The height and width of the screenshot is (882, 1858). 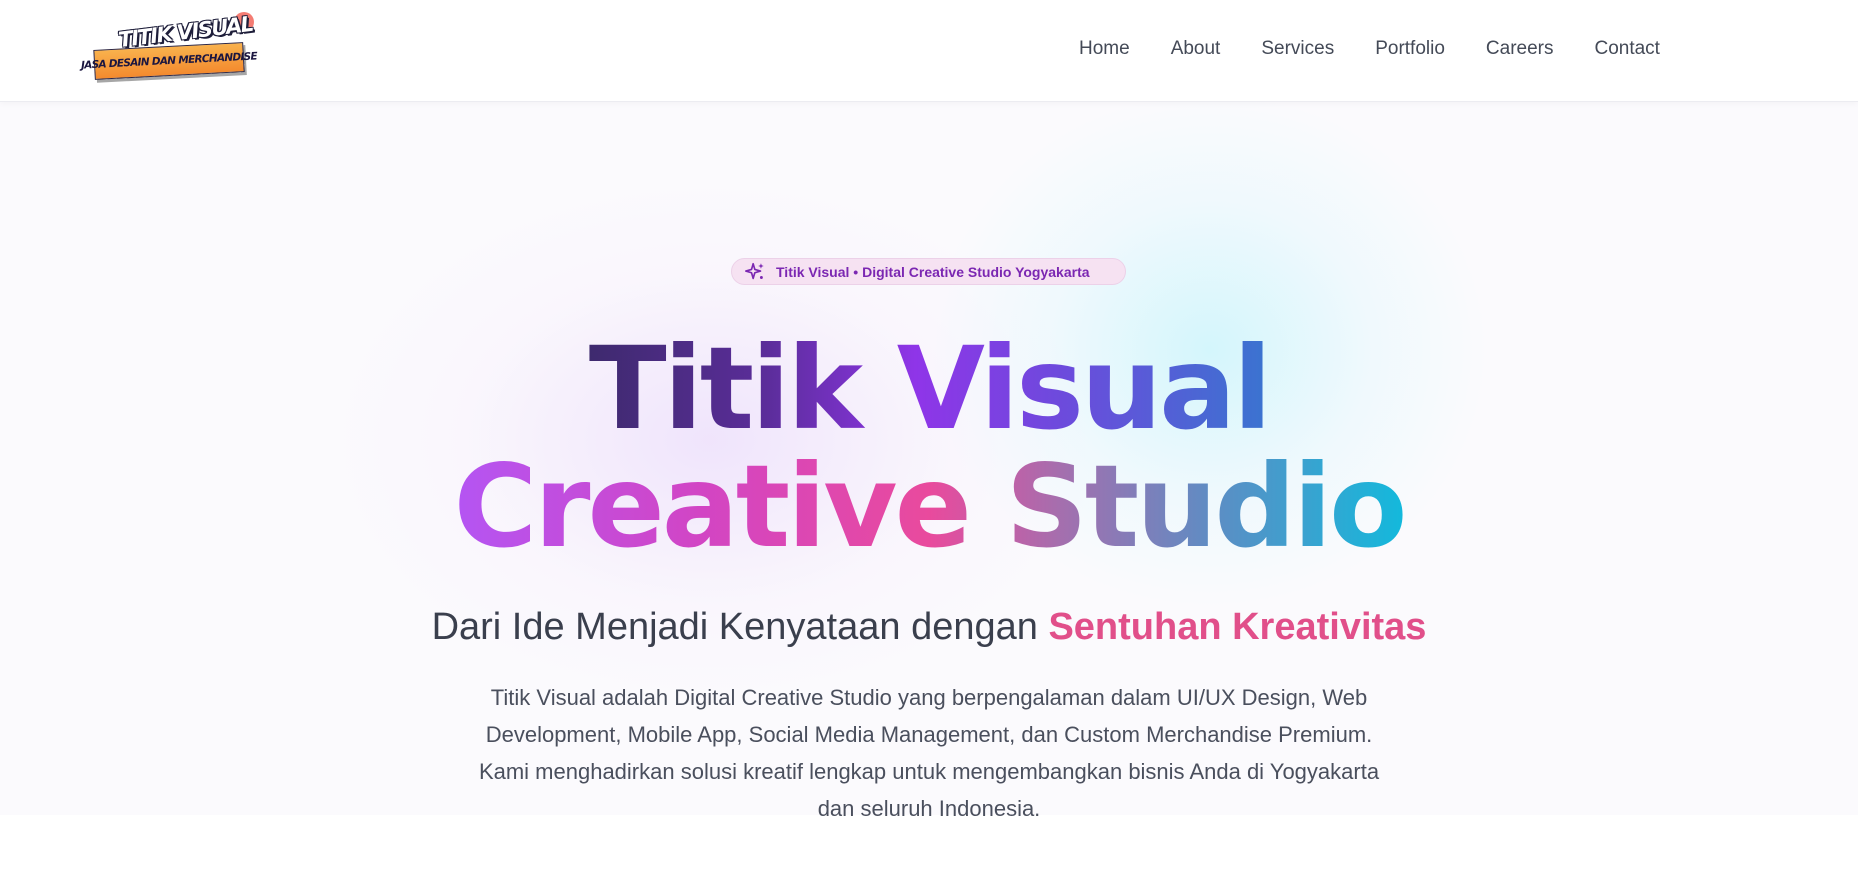 I want to click on logo-banner: JASA DESAIN DAN MERCHANDISE, so click(x=169, y=61).